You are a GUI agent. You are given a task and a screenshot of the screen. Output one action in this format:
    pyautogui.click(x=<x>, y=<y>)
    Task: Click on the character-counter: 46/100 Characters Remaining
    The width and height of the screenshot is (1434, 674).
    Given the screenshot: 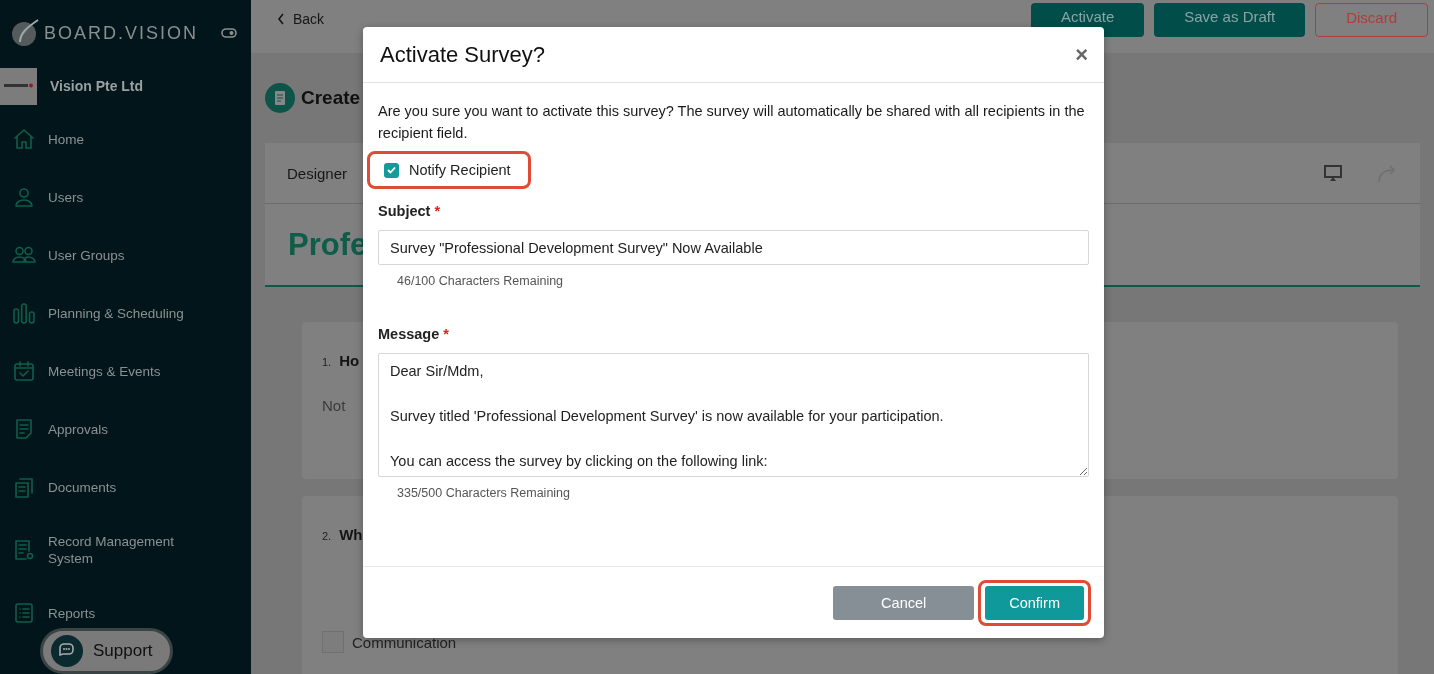 What is the action you would take?
    pyautogui.click(x=481, y=281)
    